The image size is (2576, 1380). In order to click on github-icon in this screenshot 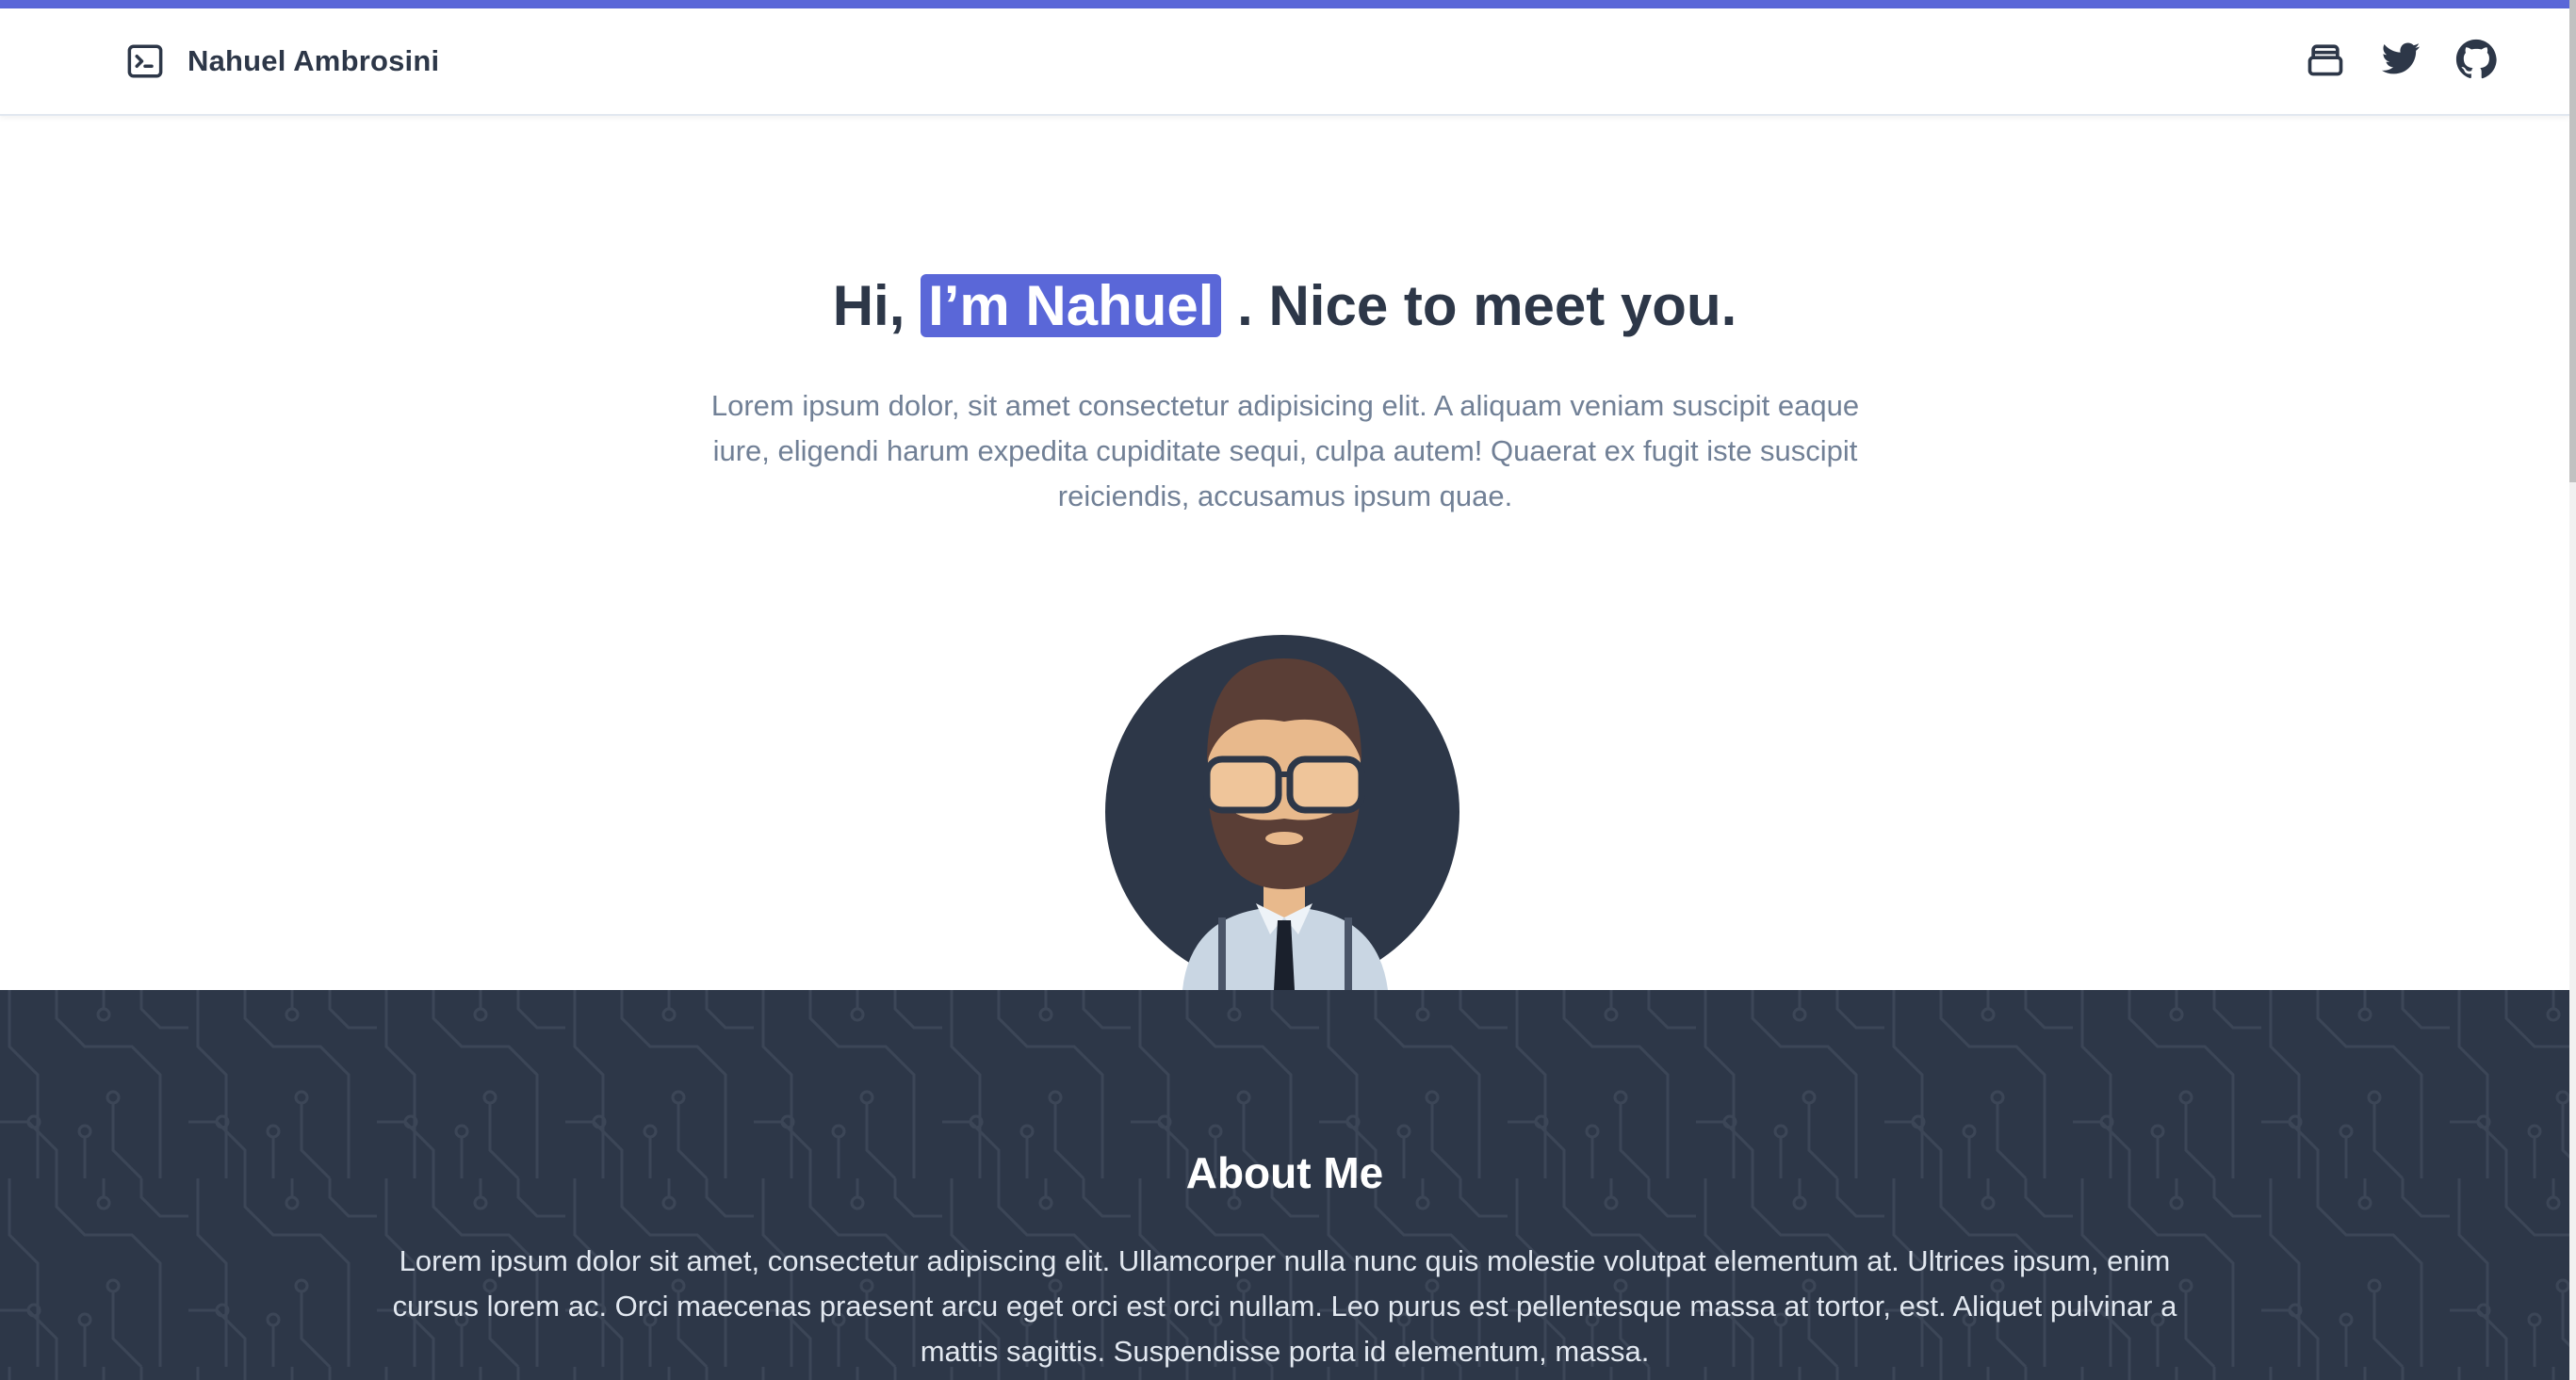, I will do `click(2476, 60)`.